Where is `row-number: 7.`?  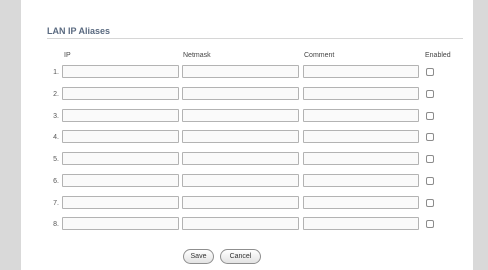
row-number: 7. is located at coordinates (56, 203).